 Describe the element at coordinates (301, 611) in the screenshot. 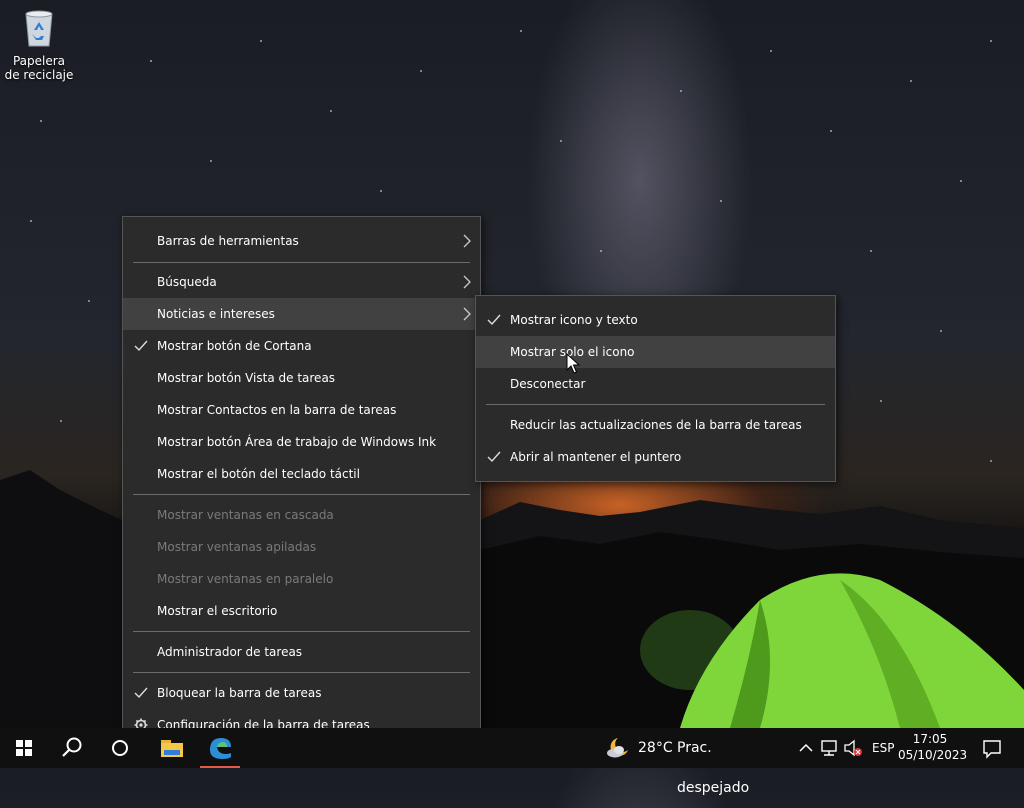

I see `menu-item-show-desktop: Mostrar el escritorio` at that location.